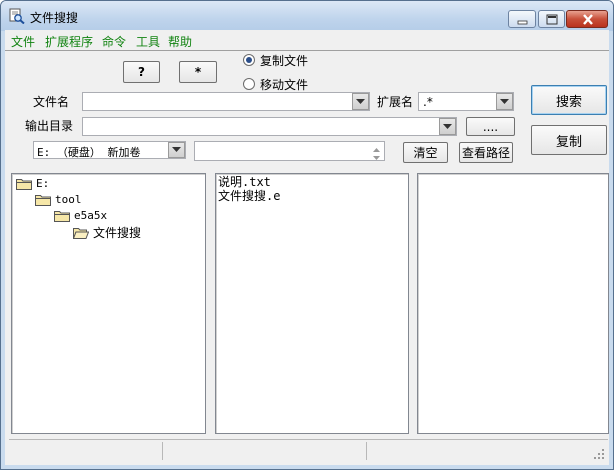  I want to click on minimize-button, so click(522, 19).